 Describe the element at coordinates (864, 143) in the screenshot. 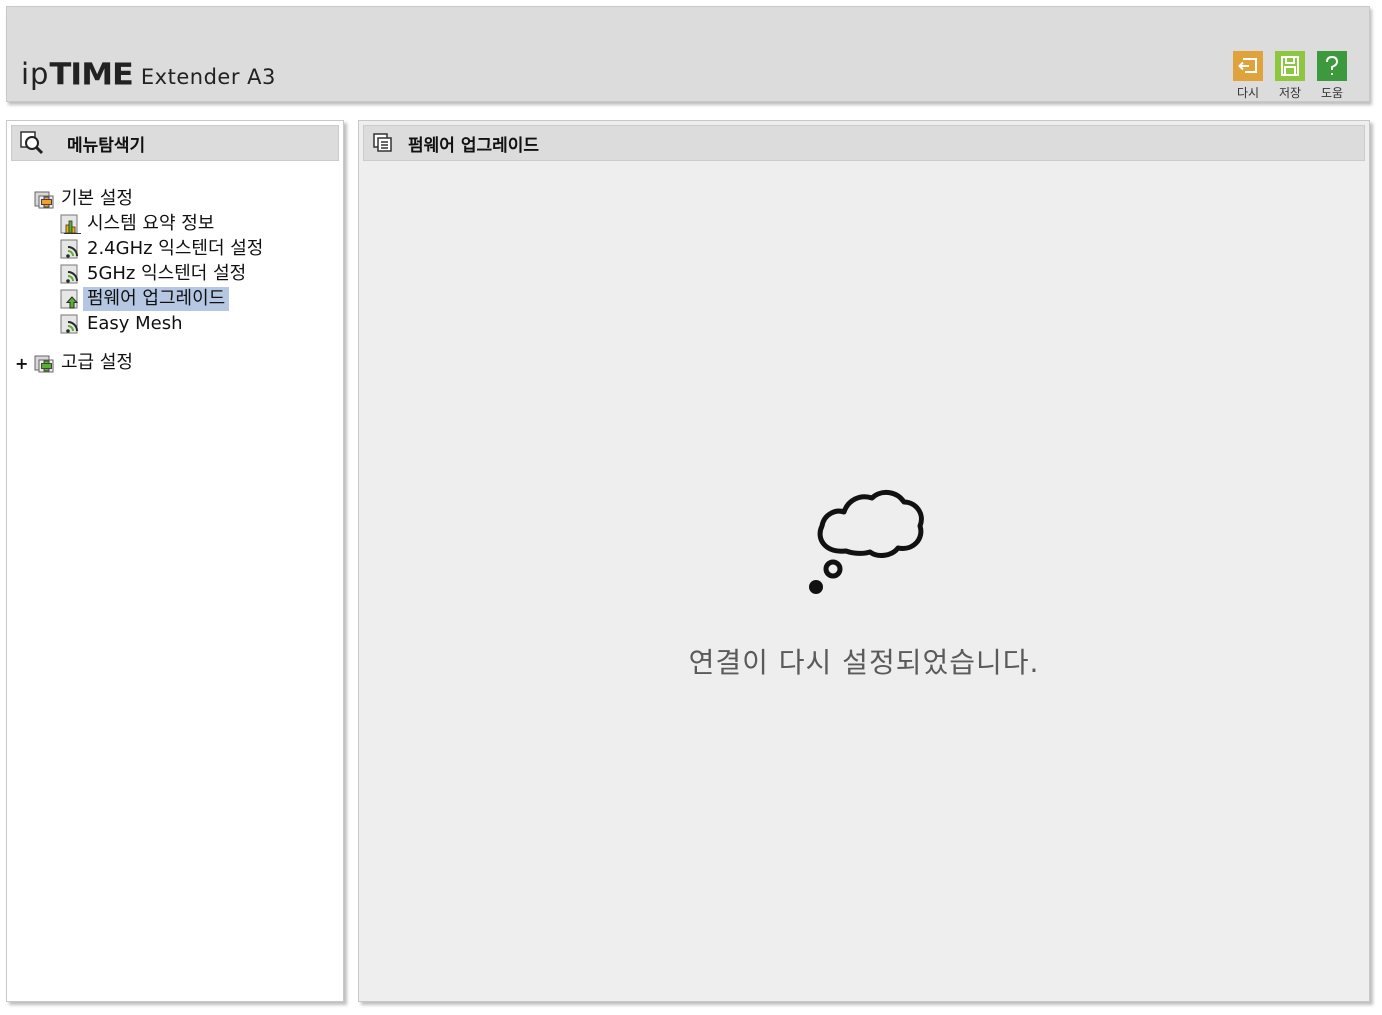

I see `content-header: 펌웨어 업그레이드` at that location.